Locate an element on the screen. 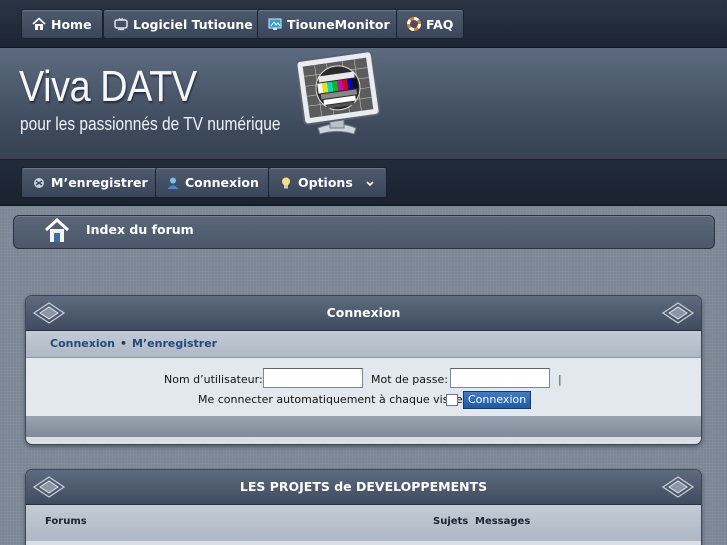 This screenshot has width=727, height=545. login-submit-button: Connexion is located at coordinates (497, 400).